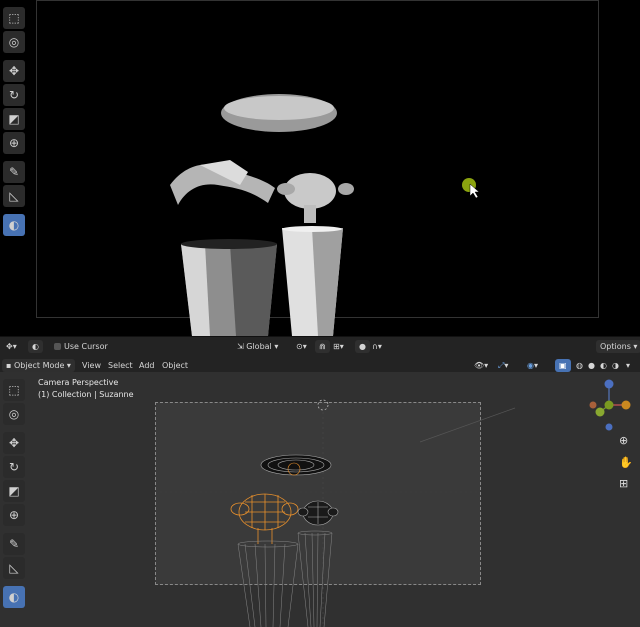 This screenshot has width=640, height=627. Describe the element at coordinates (338, 346) in the screenshot. I see `snap-target-dropdown: ⊞▾` at that location.